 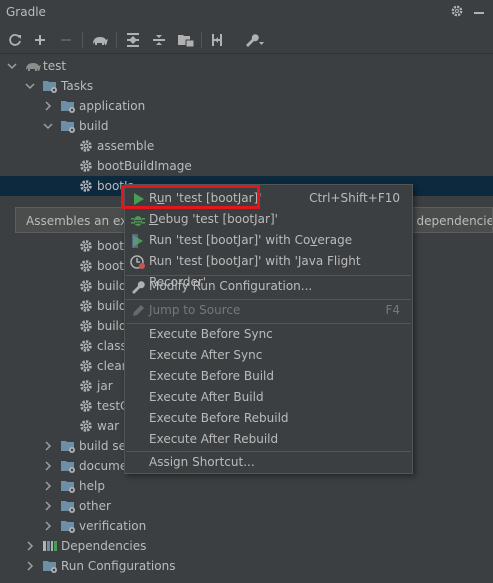 I want to click on menu-item-run-with-coverage: Run 'test [bootJar]' with Coverage, so click(x=268, y=240).